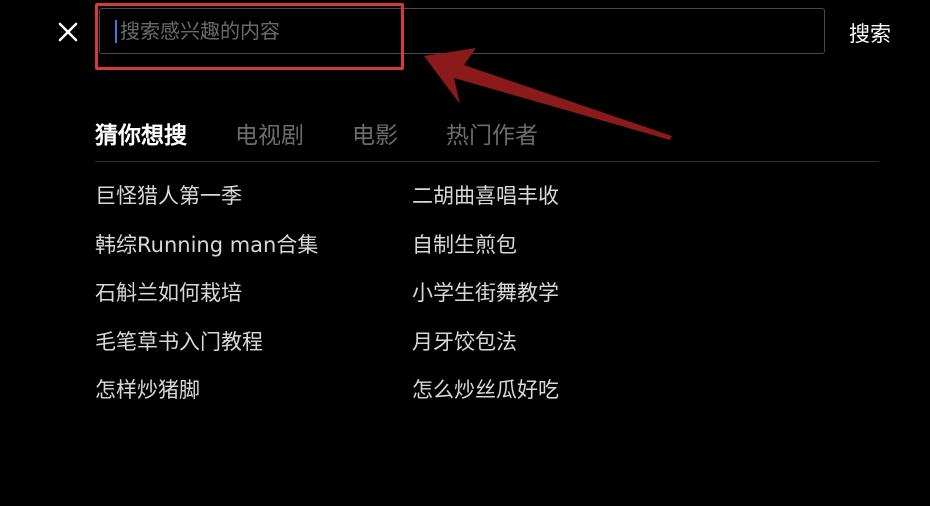 The width and height of the screenshot is (930, 506). I want to click on search-input, so click(459, 31).